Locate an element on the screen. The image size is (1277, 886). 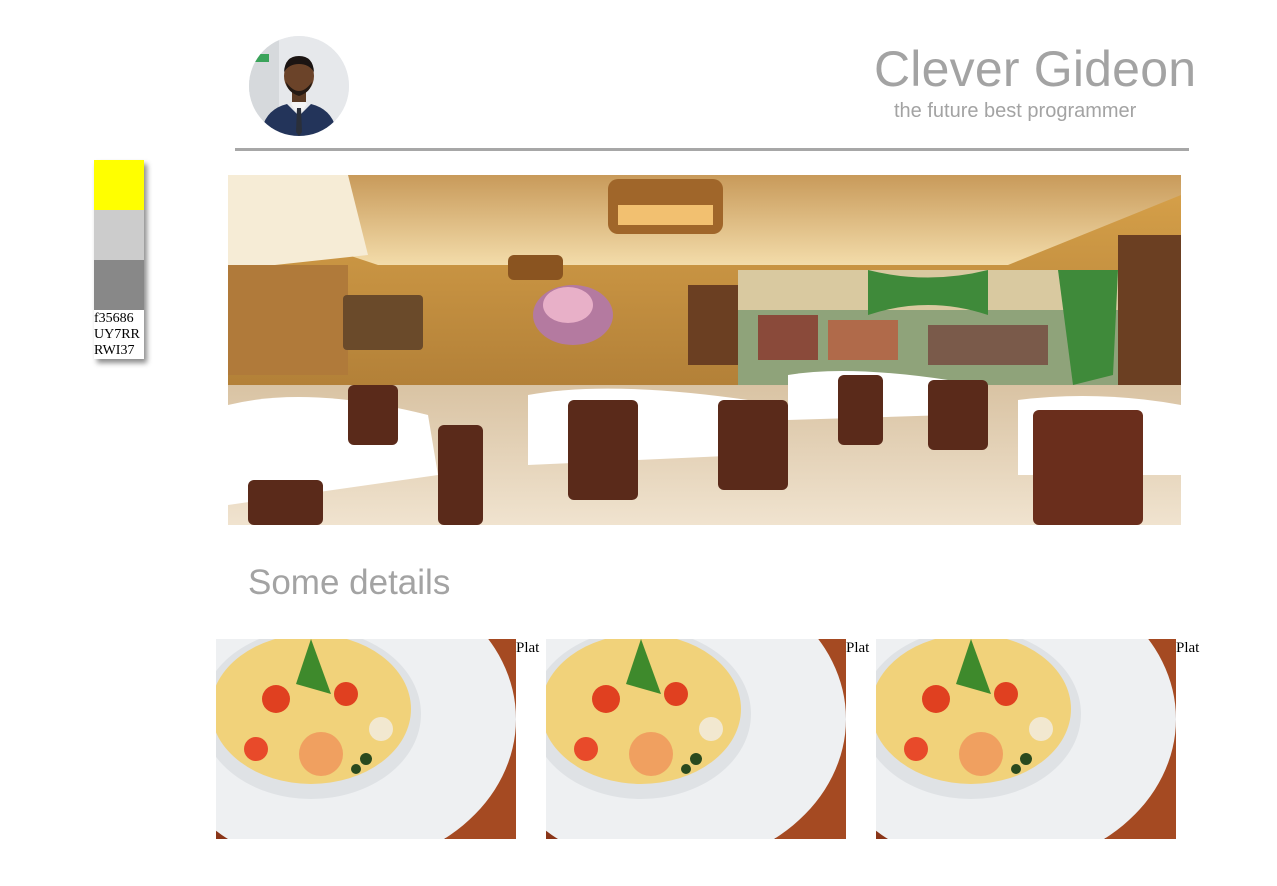
palette-code: f35686 is located at coordinates (114, 318).